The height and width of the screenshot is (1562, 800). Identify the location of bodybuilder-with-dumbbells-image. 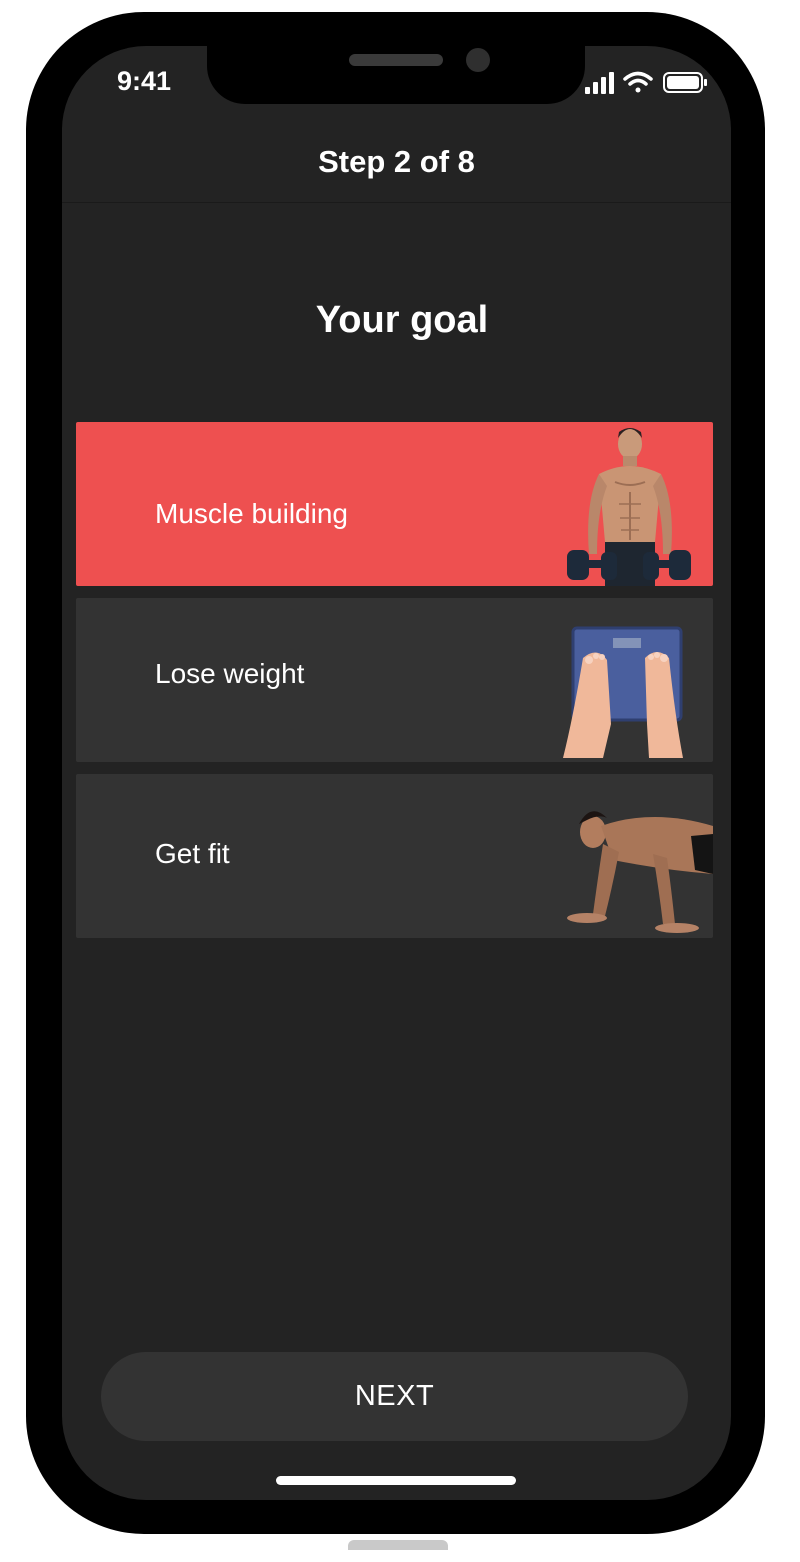
(629, 507).